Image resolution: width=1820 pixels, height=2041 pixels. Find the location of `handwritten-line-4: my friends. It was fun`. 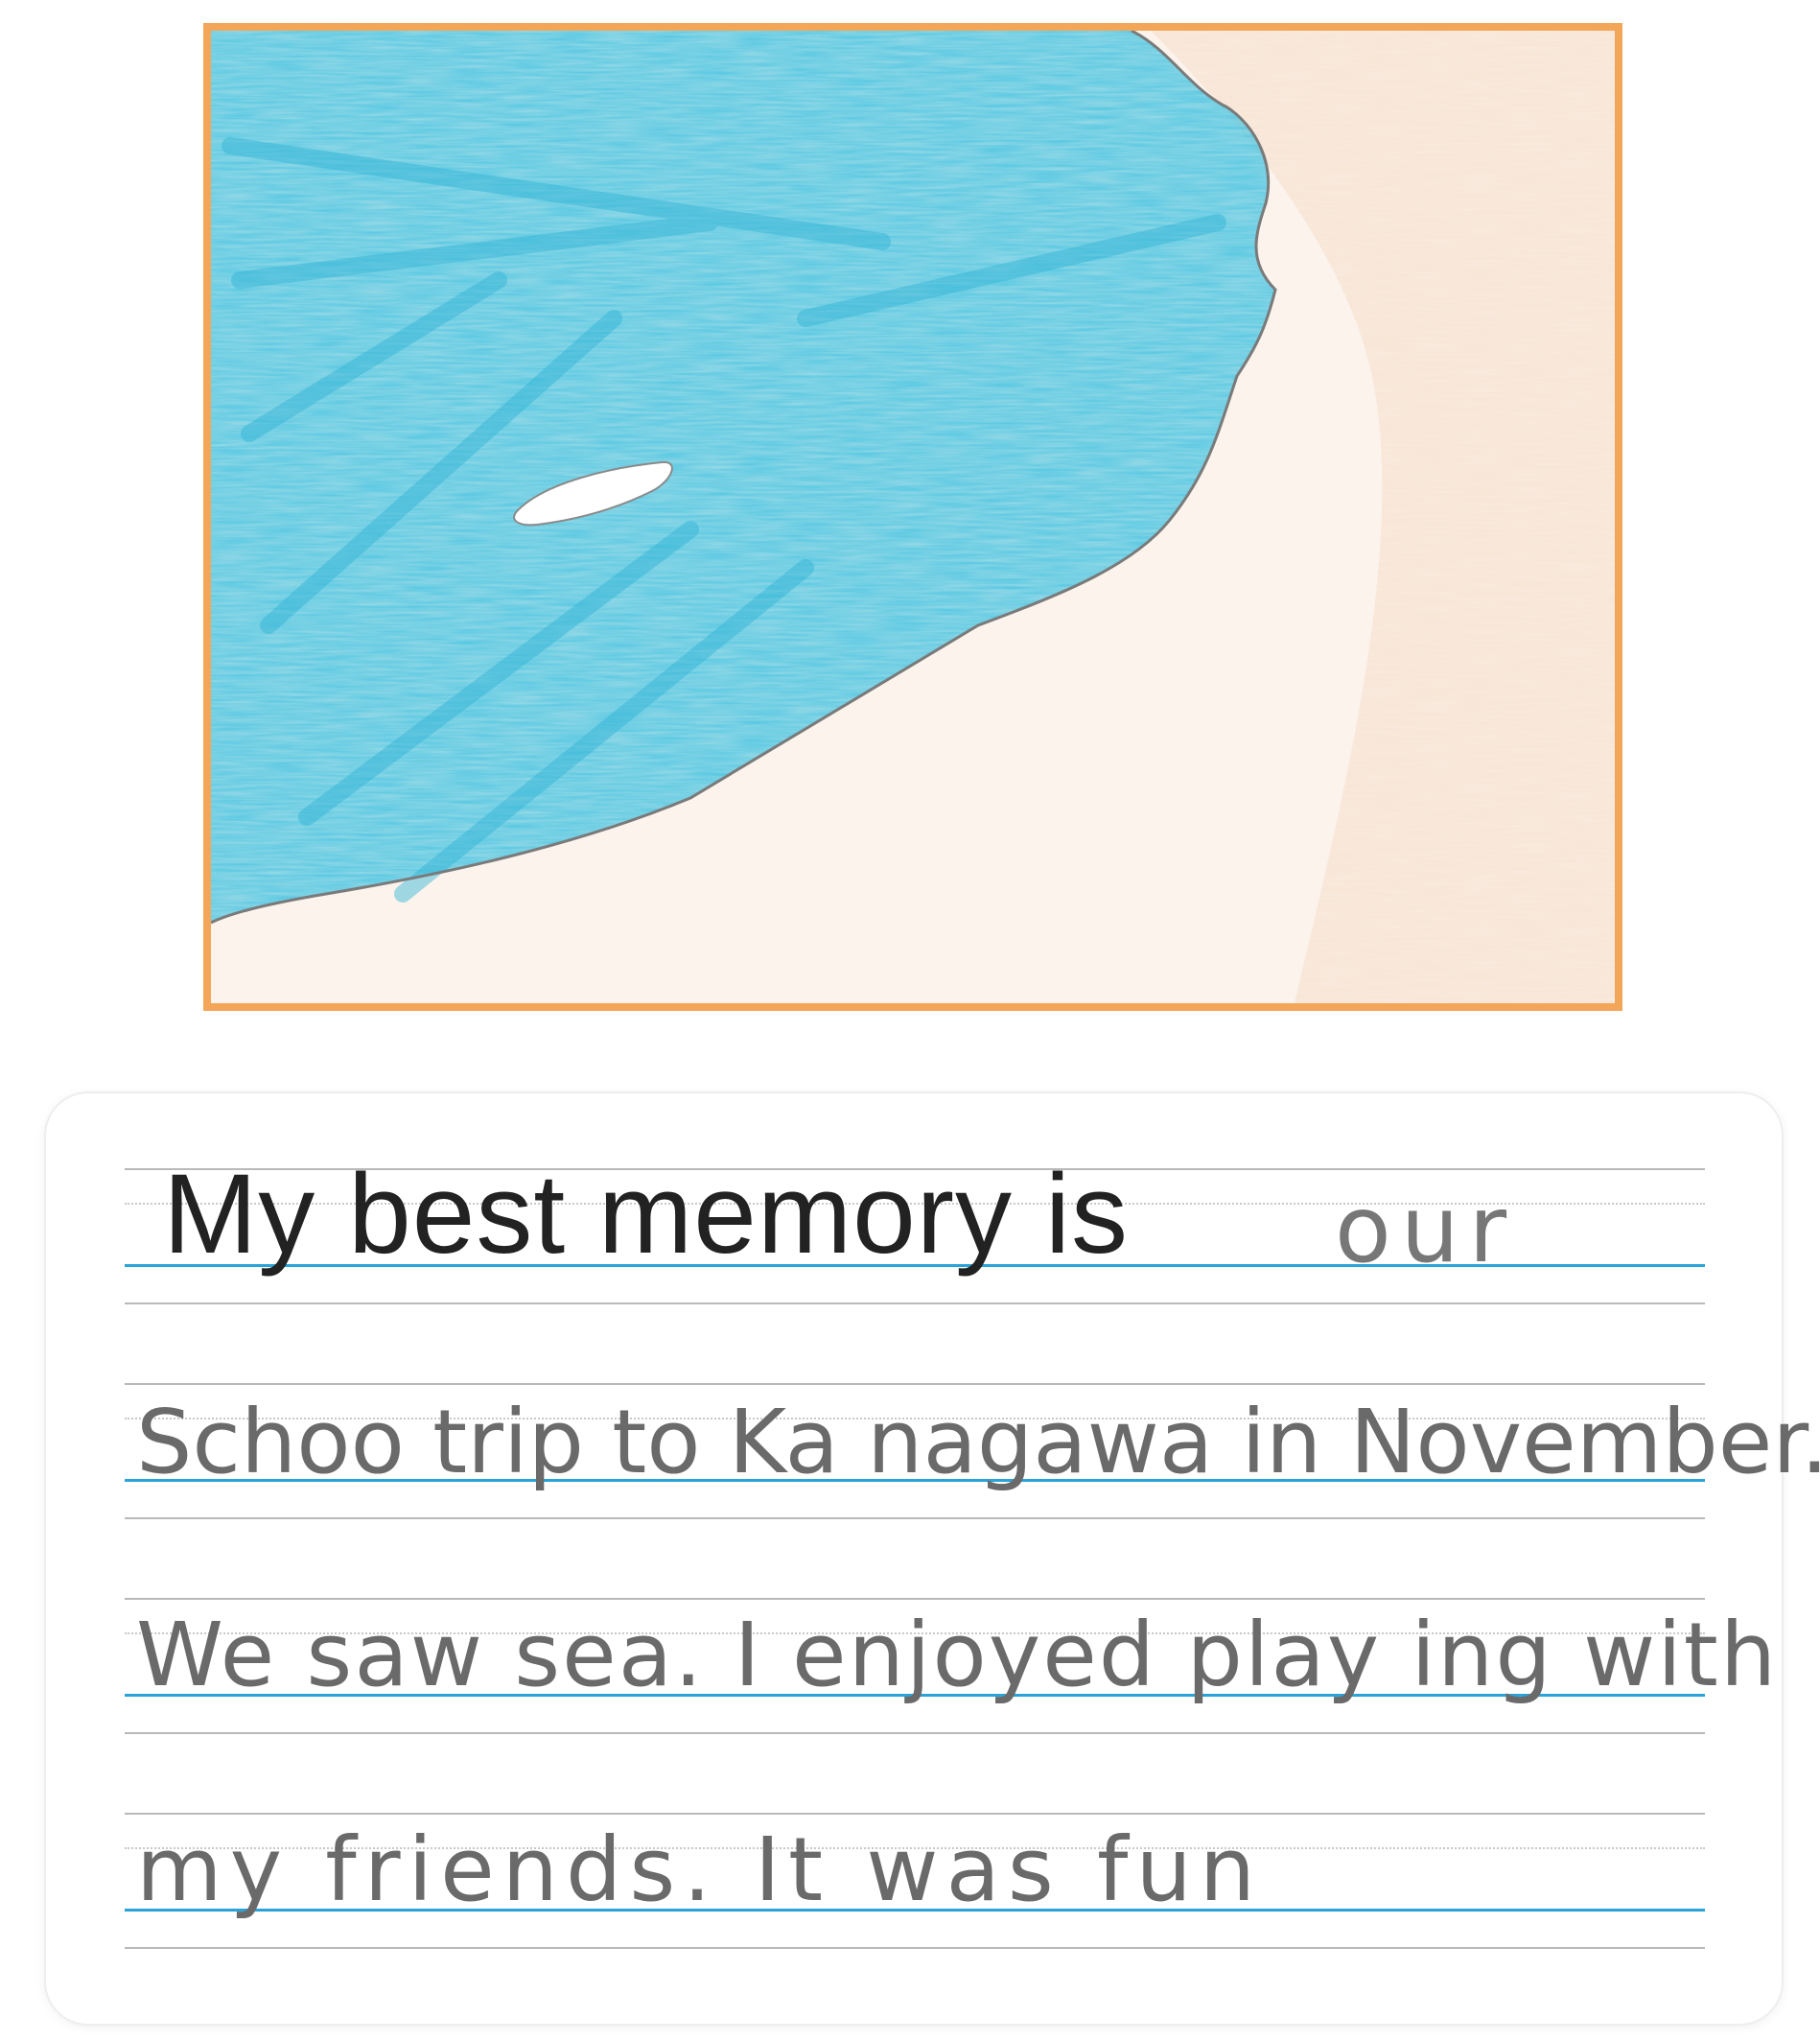

handwritten-line-4: my friends. It was fun is located at coordinates (700, 1869).